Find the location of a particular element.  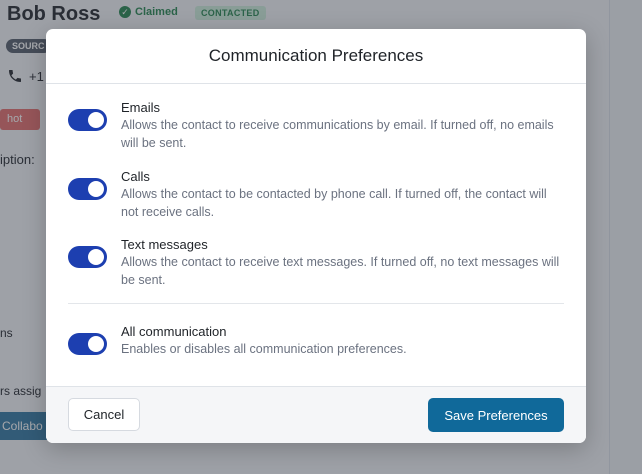

divider is located at coordinates (316, 303).